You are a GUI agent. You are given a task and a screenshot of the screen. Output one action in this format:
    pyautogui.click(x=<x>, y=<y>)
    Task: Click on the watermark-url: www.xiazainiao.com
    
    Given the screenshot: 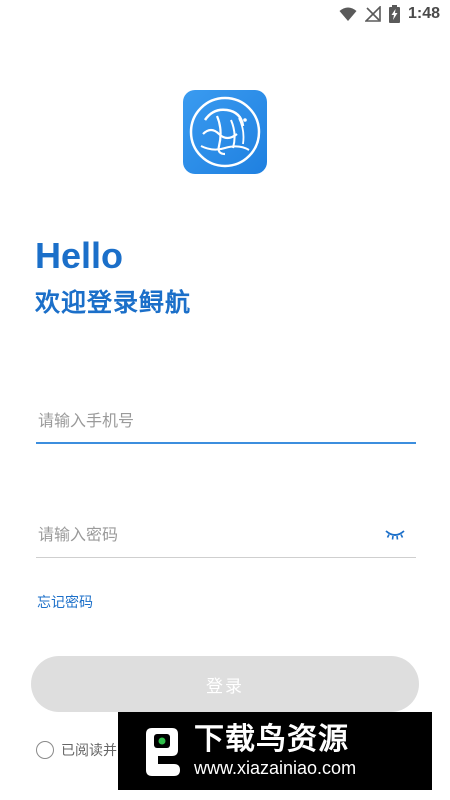 What is the action you would take?
    pyautogui.click(x=275, y=768)
    